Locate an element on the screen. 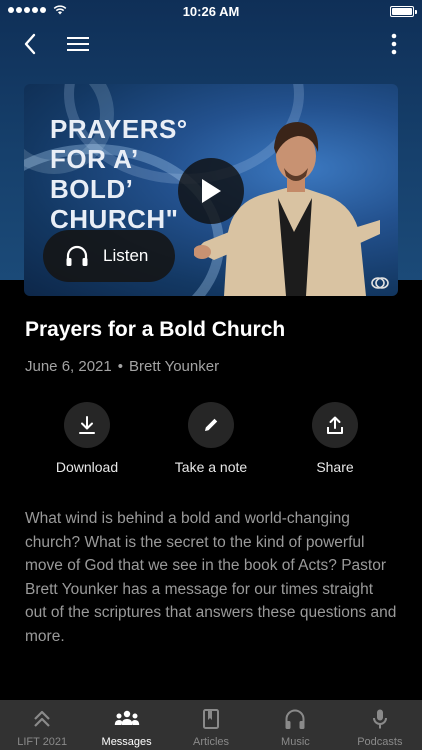 The width and height of the screenshot is (422, 750). tab-label: Music is located at coordinates (295, 742).